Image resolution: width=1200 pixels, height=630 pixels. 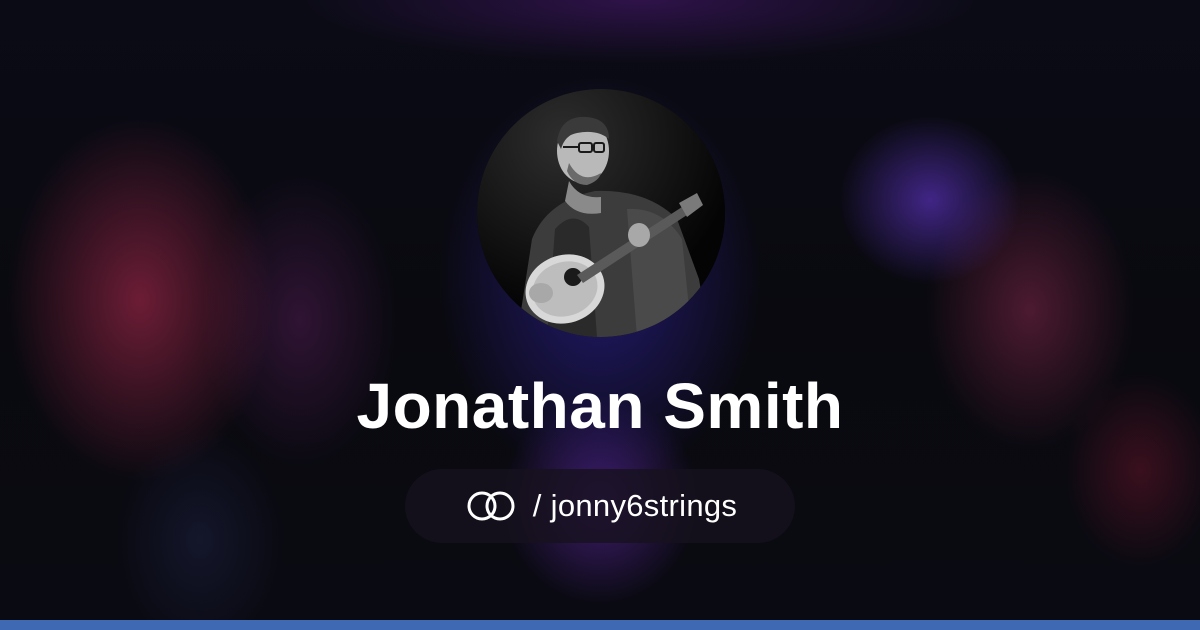 I want to click on profile-name: Jonathan Smith, so click(x=600, y=406).